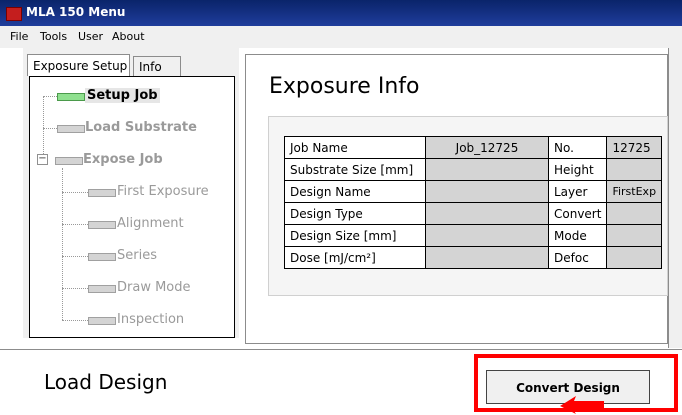  What do you see at coordinates (123, 159) in the screenshot?
I see `tree-item-label: Expose Job` at bounding box center [123, 159].